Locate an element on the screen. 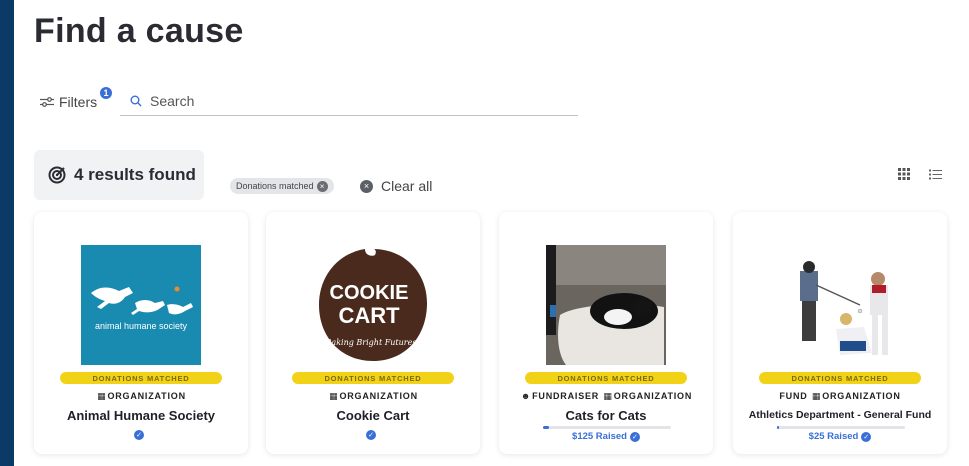 The height and width of the screenshot is (466, 969). cause-logo-image: animal humane society is located at coordinates (141, 305).